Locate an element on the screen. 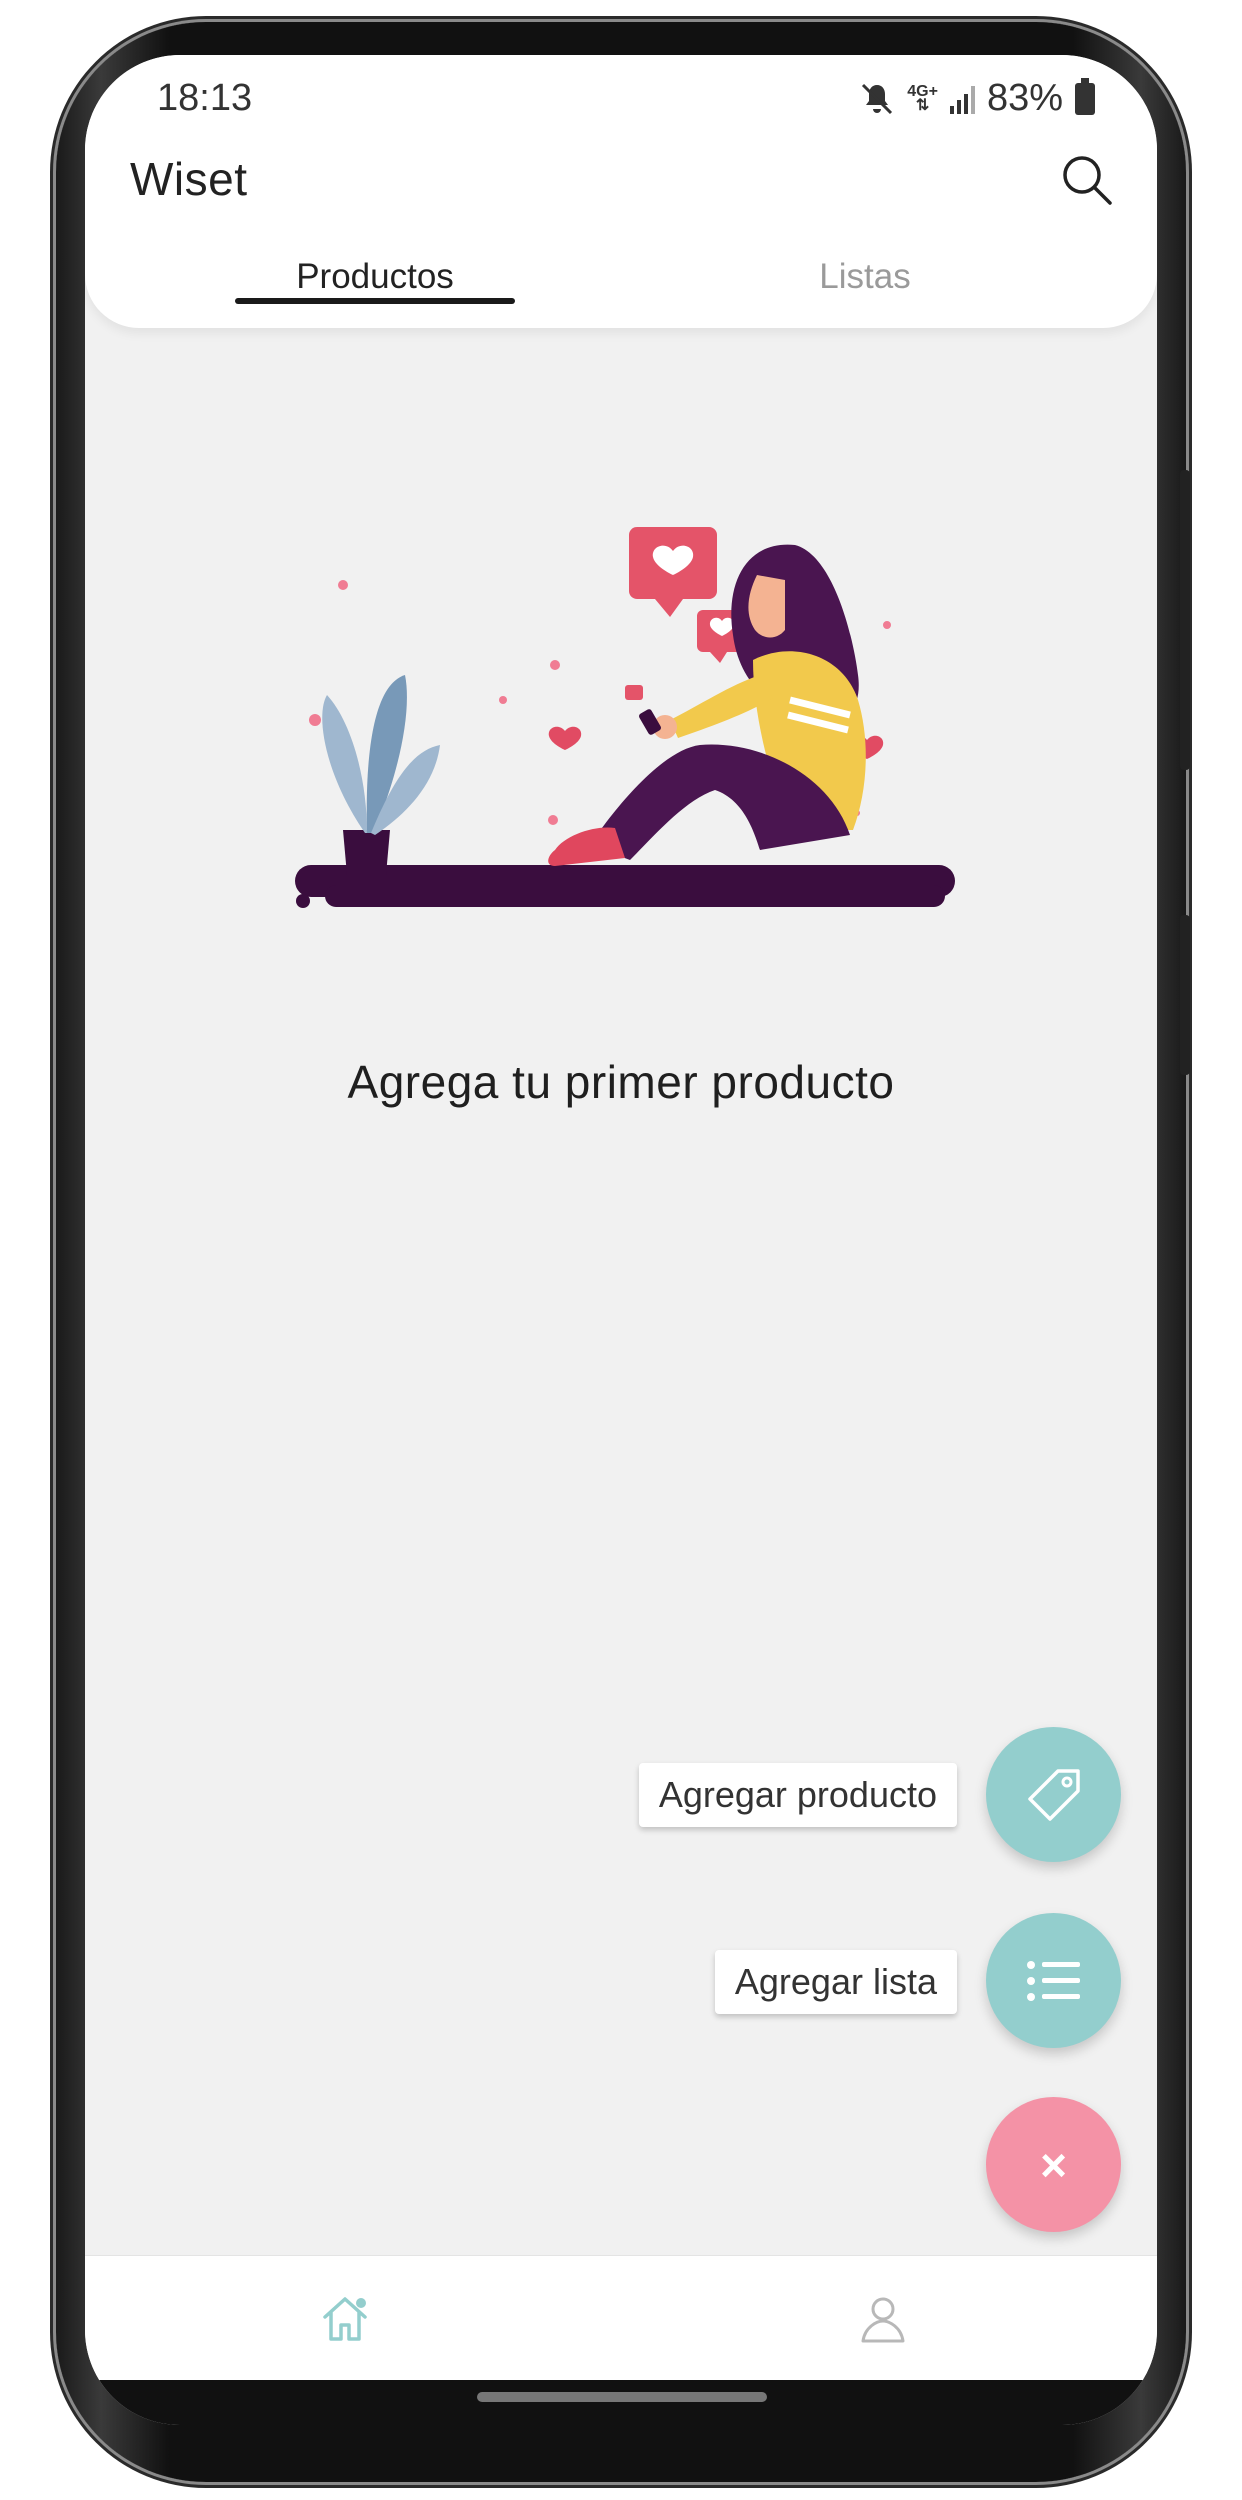 This screenshot has width=1242, height=2500. battery-icon is located at coordinates (1085, 96).